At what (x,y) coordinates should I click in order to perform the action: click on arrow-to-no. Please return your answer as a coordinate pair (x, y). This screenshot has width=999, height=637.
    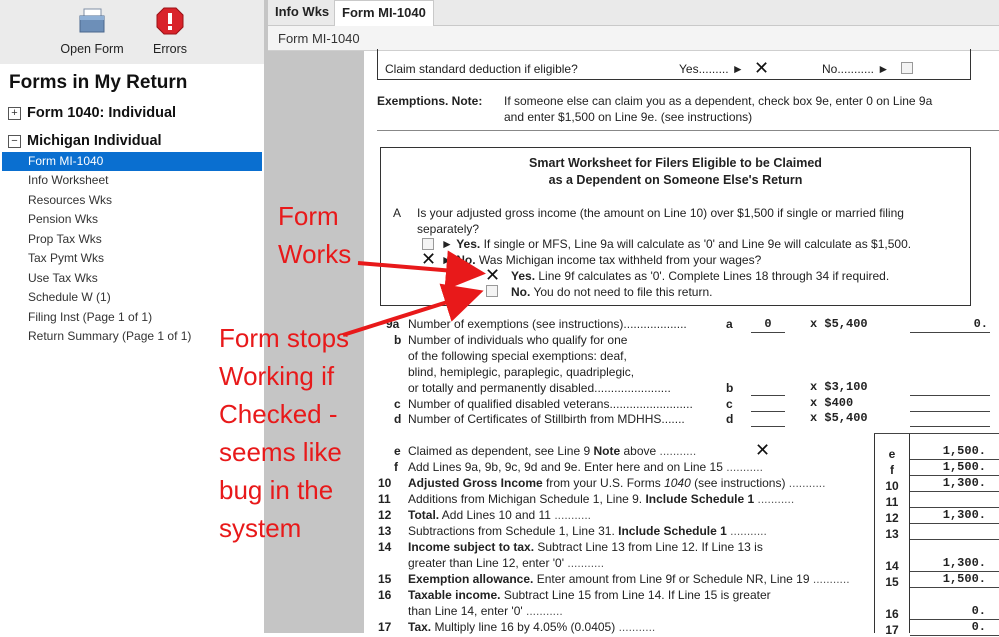
    Looking at the image, I should click on (413, 310).